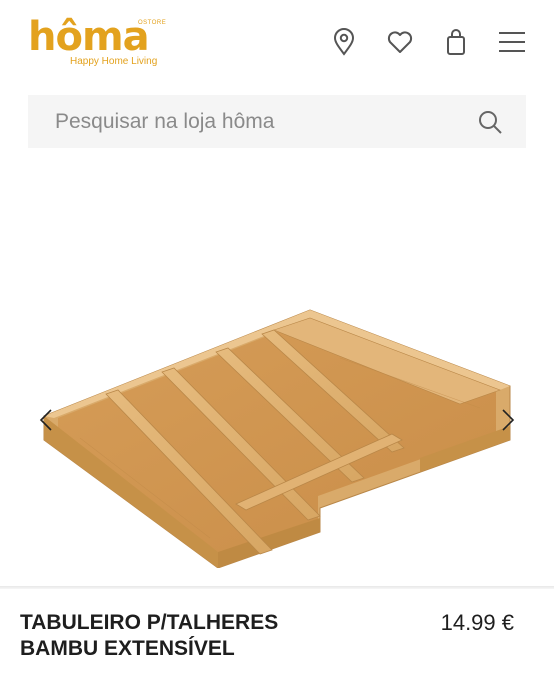 This screenshot has width=554, height=699. I want to click on cart-button, so click(456, 42).